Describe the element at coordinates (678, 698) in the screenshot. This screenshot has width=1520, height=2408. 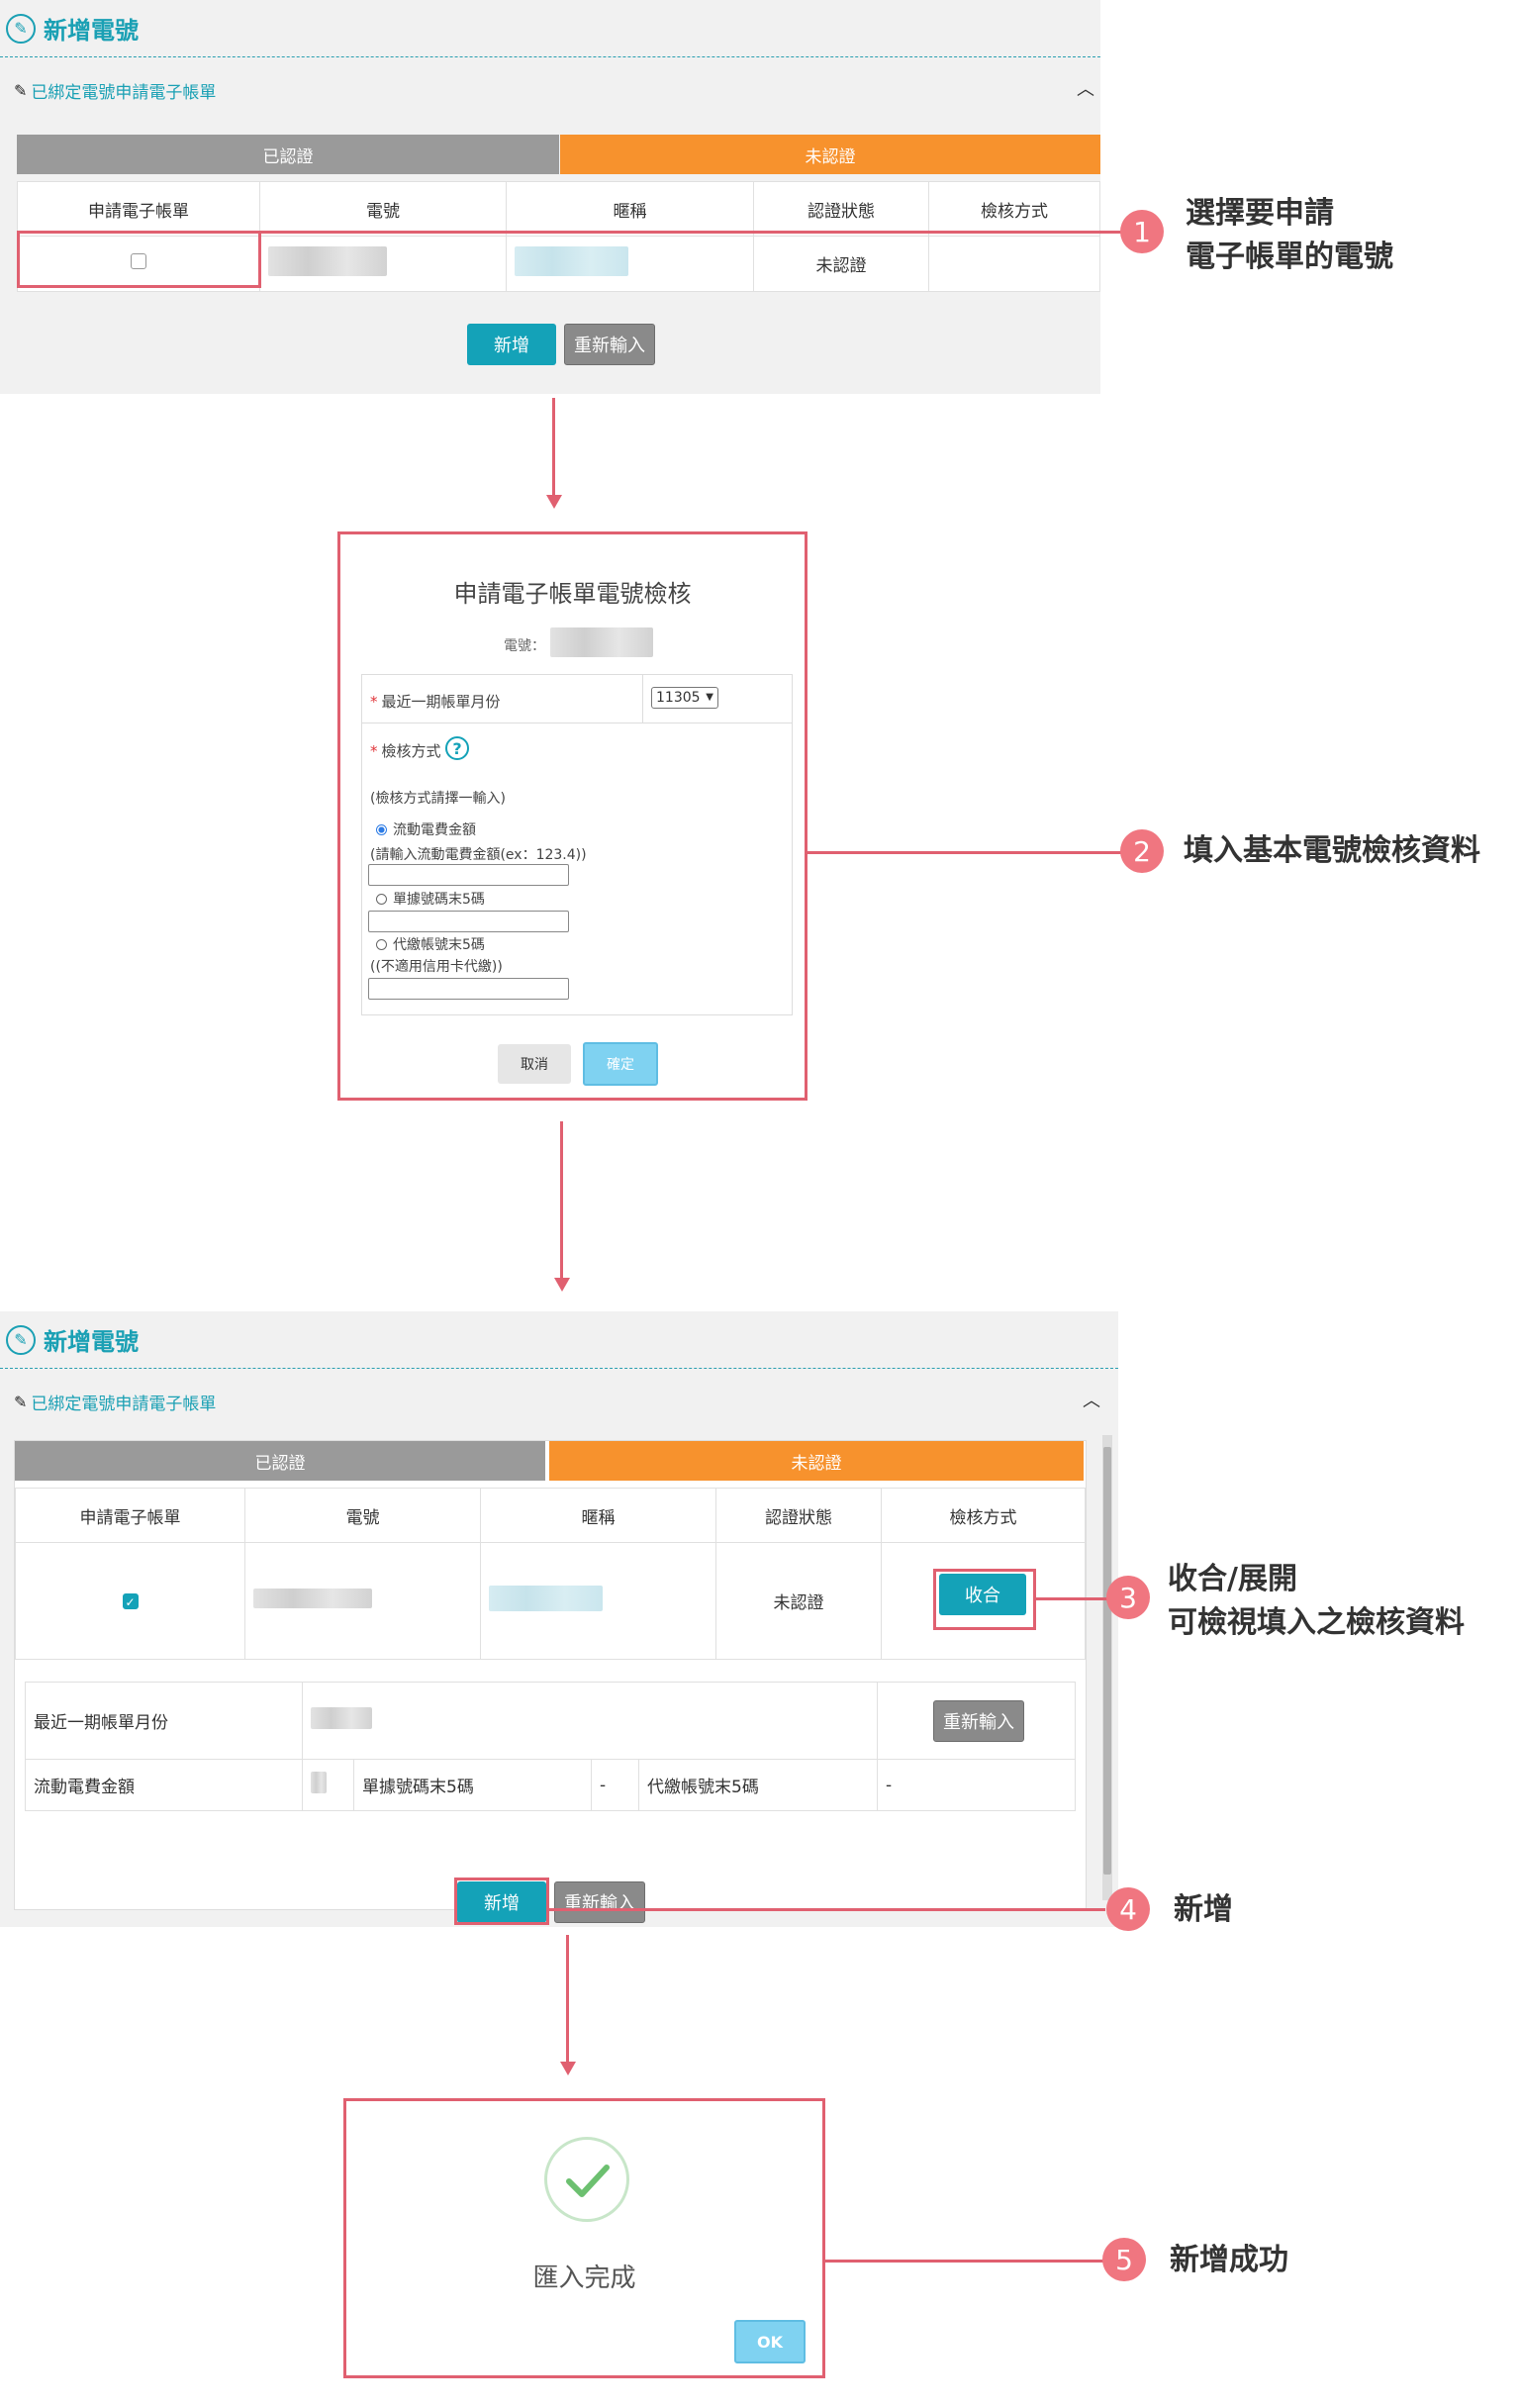
I see `month-select-value: 11305` at that location.